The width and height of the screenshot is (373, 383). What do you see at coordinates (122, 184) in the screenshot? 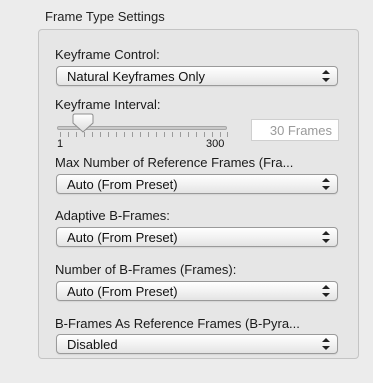
I see `max-reference-frames-value: Auto (From Preset)` at bounding box center [122, 184].